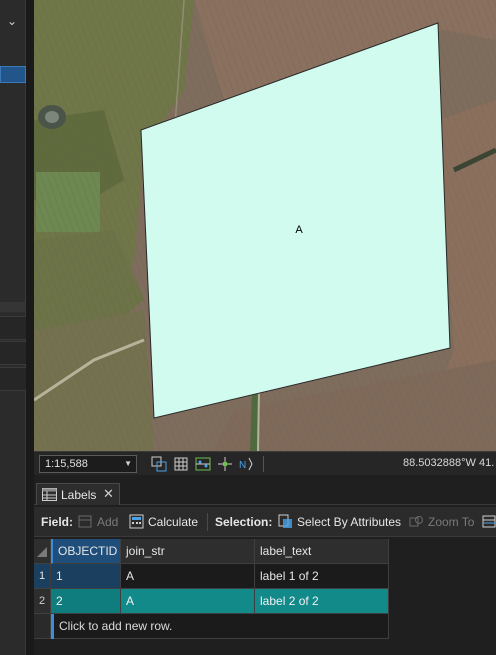  What do you see at coordinates (416, 521) in the screenshot?
I see `zoom-to-icon` at bounding box center [416, 521].